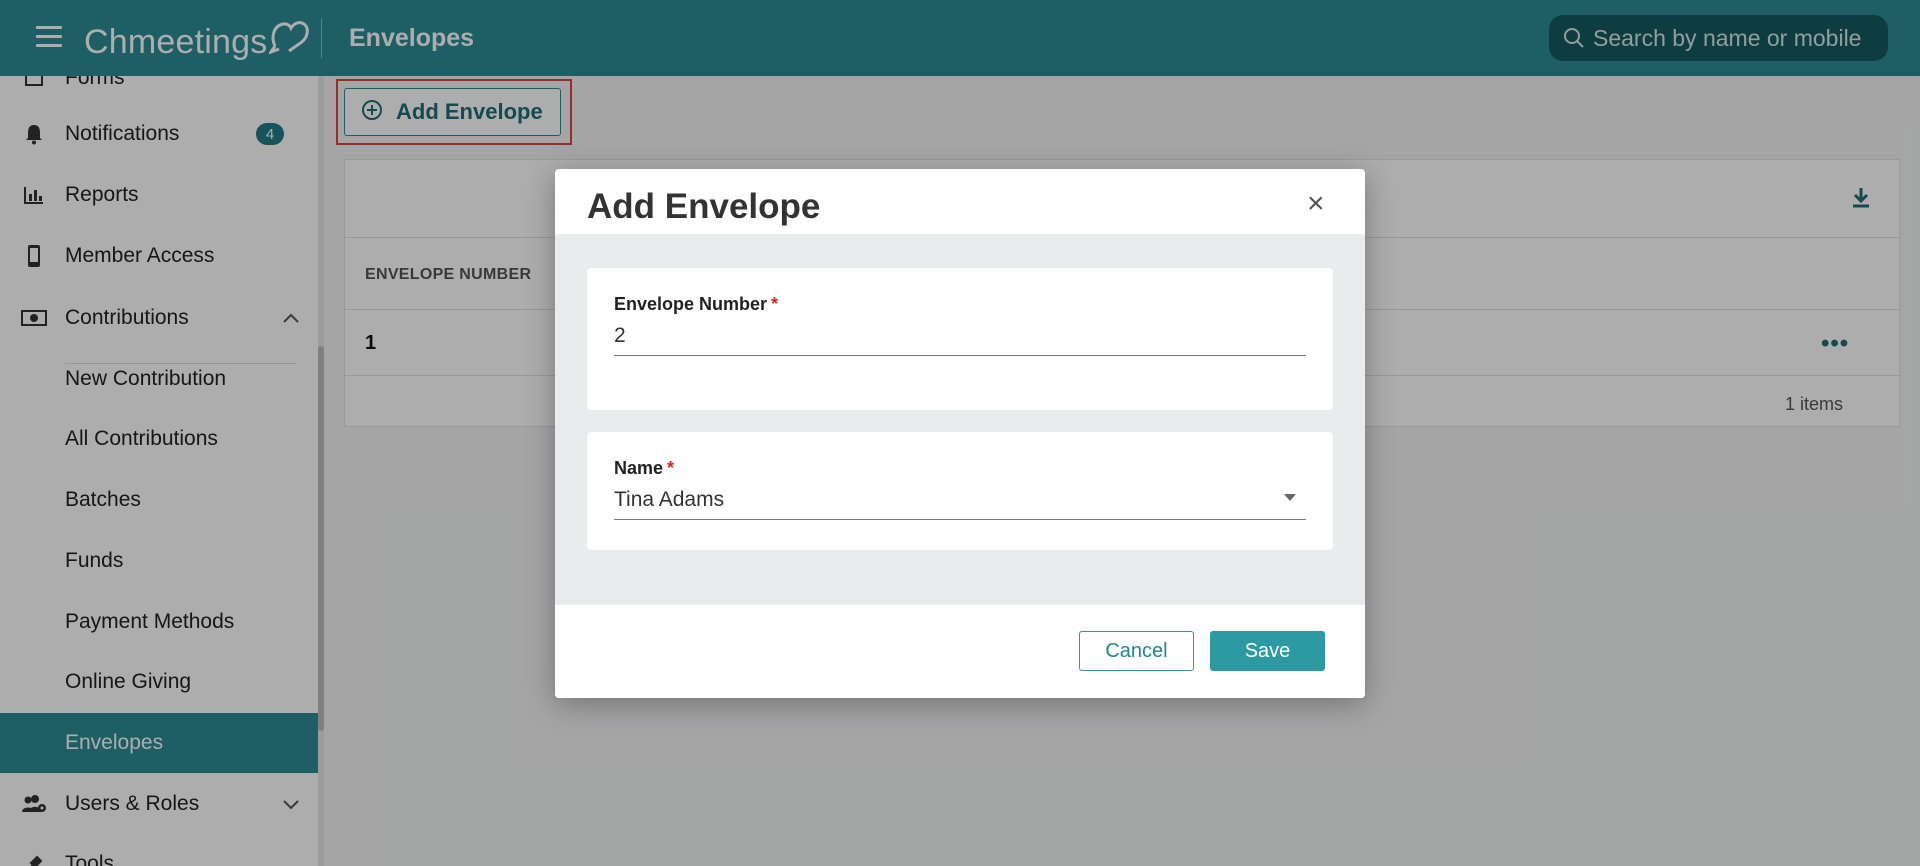 Image resolution: width=1920 pixels, height=866 pixels. I want to click on envelope-number-label: Envelope Number *, so click(696, 304).